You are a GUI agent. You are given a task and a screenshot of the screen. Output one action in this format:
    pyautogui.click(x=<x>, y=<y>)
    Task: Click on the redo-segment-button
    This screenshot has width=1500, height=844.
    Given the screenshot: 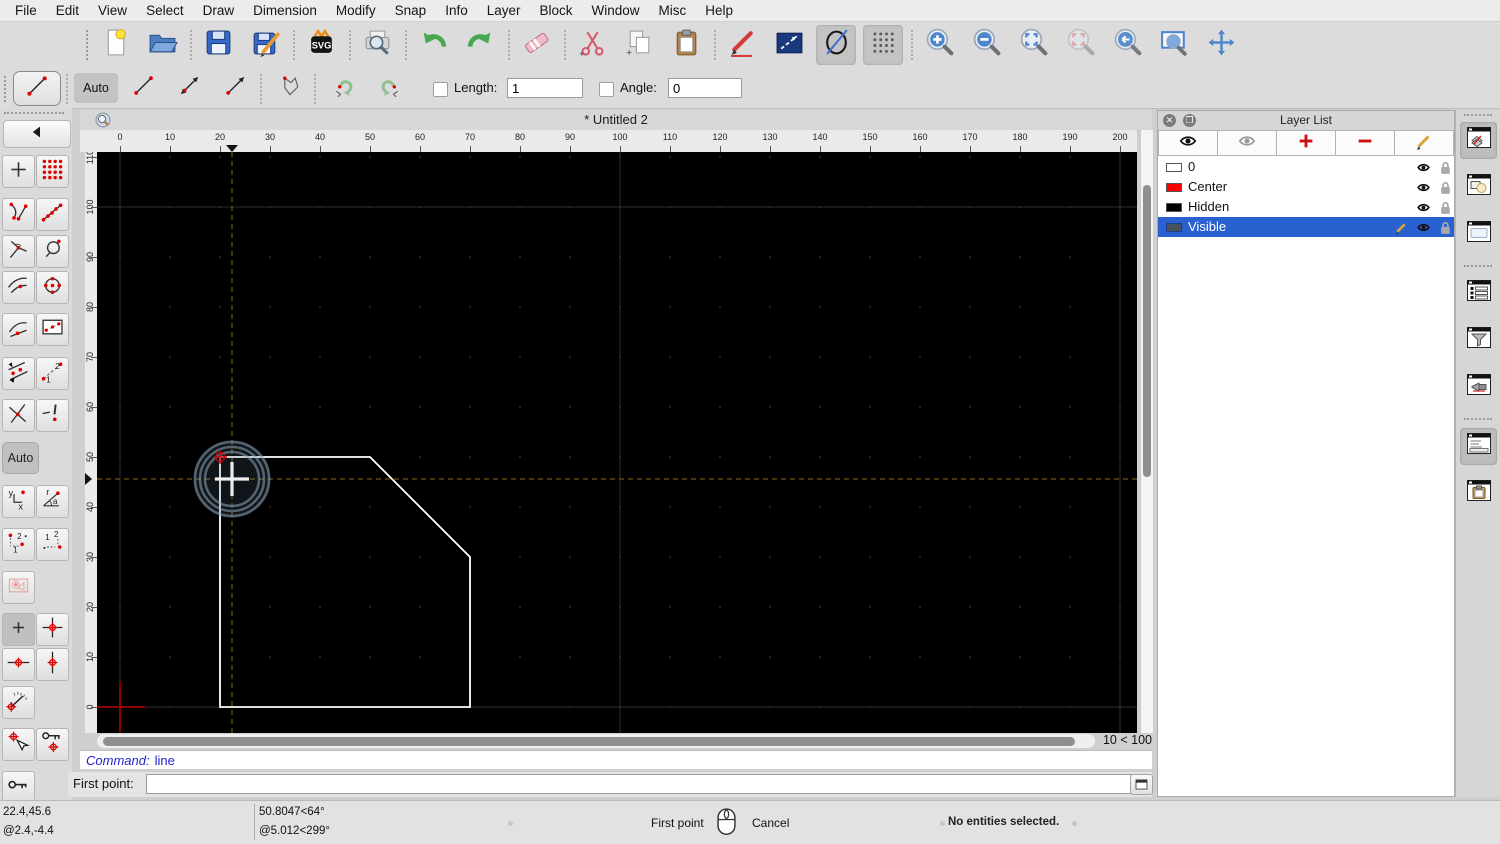 What is the action you would take?
    pyautogui.click(x=390, y=88)
    